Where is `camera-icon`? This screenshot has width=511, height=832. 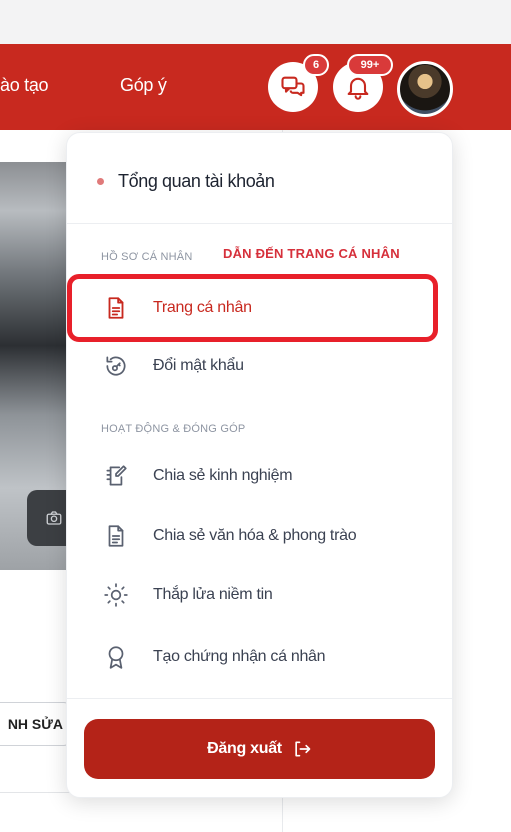 camera-icon is located at coordinates (54, 518).